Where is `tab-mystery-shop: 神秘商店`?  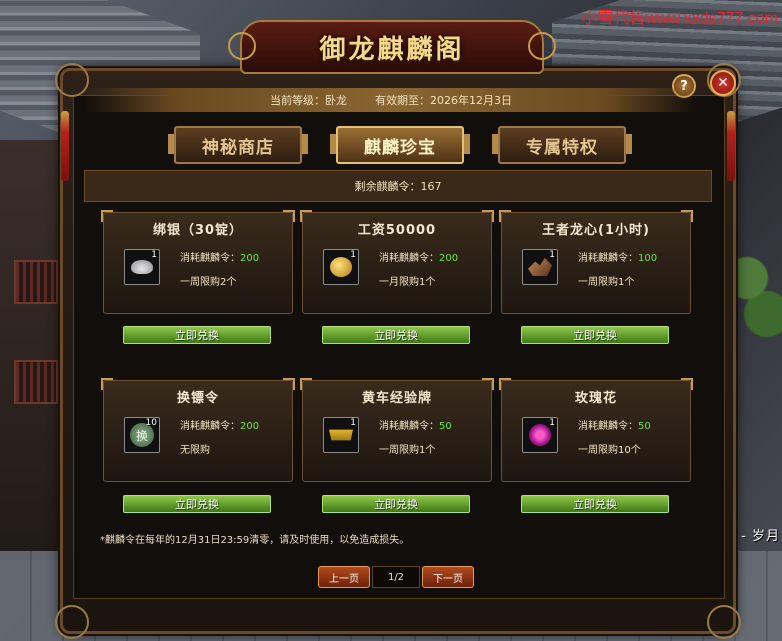
tab-mystery-shop: 神秘商店 is located at coordinates (238, 145).